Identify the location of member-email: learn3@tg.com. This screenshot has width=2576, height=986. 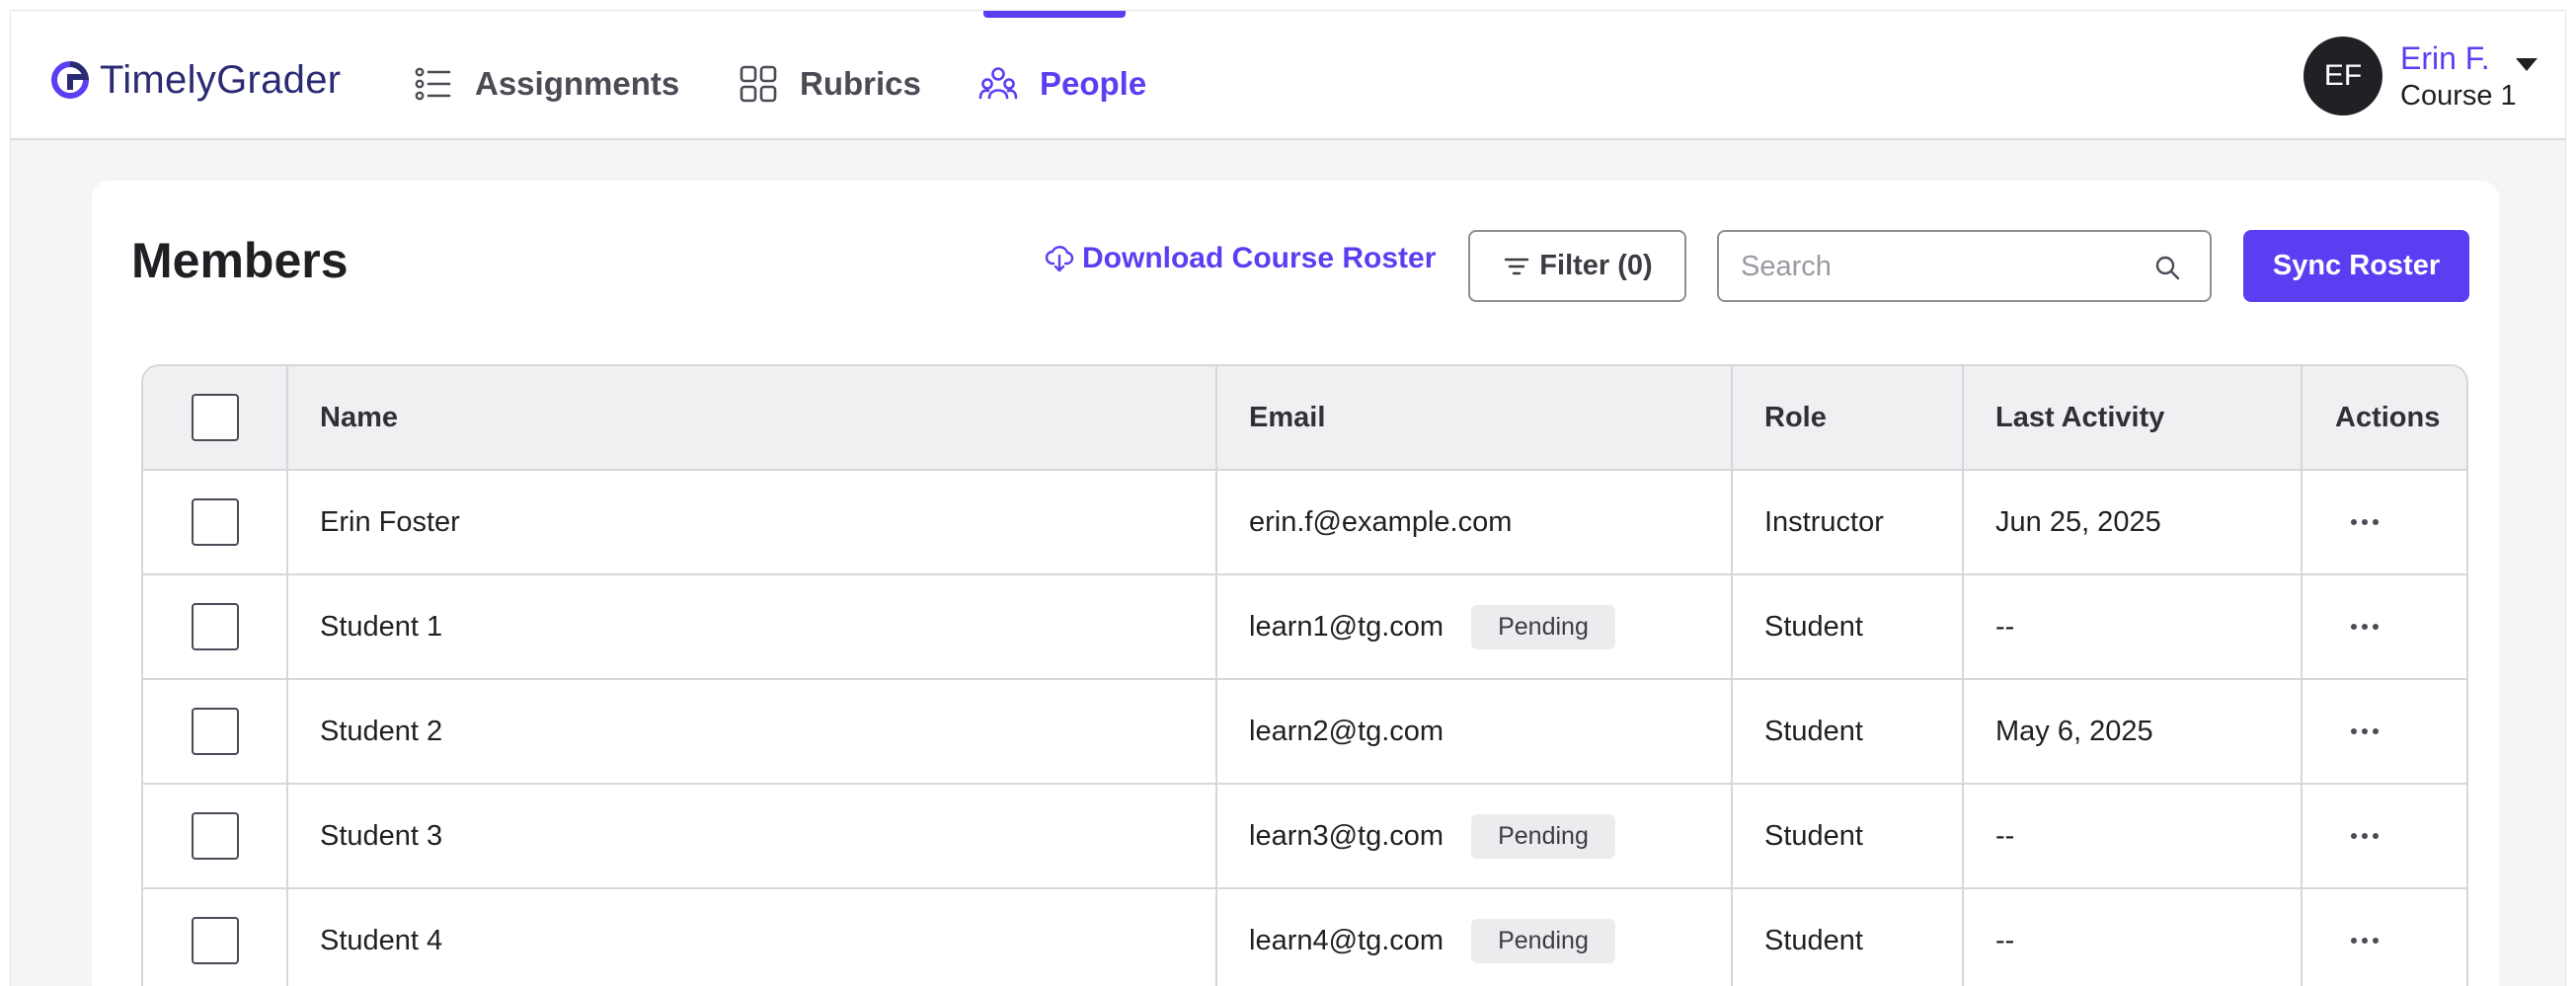
(1346, 835).